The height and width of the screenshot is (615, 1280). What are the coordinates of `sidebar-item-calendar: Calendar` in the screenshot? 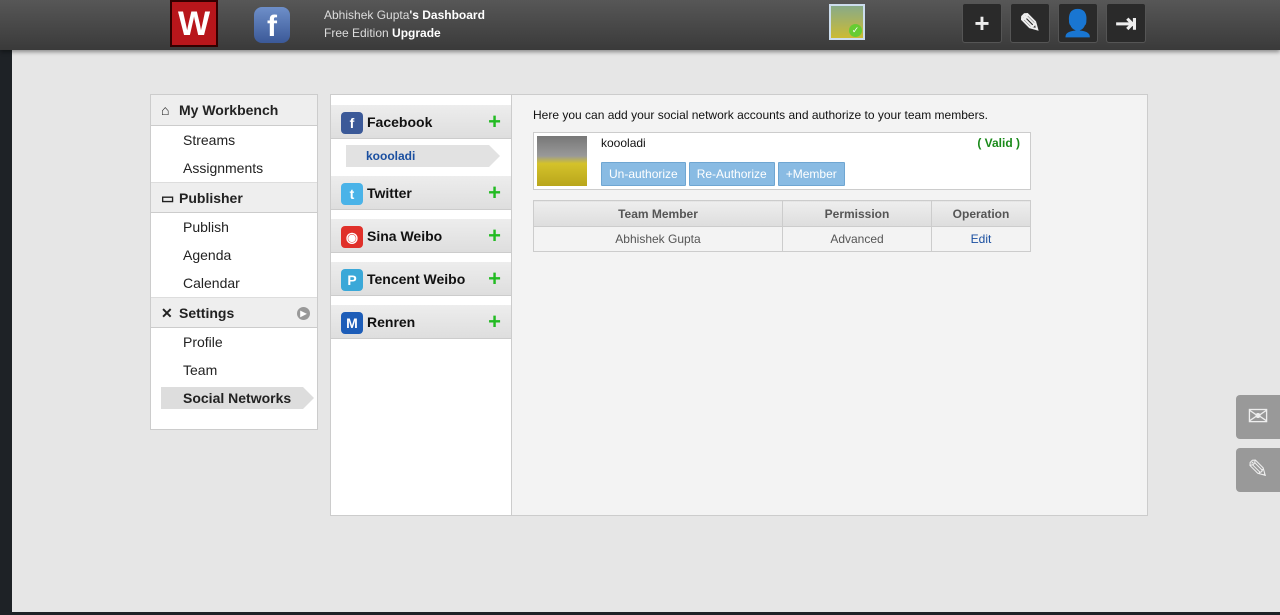 It's located at (234, 283).